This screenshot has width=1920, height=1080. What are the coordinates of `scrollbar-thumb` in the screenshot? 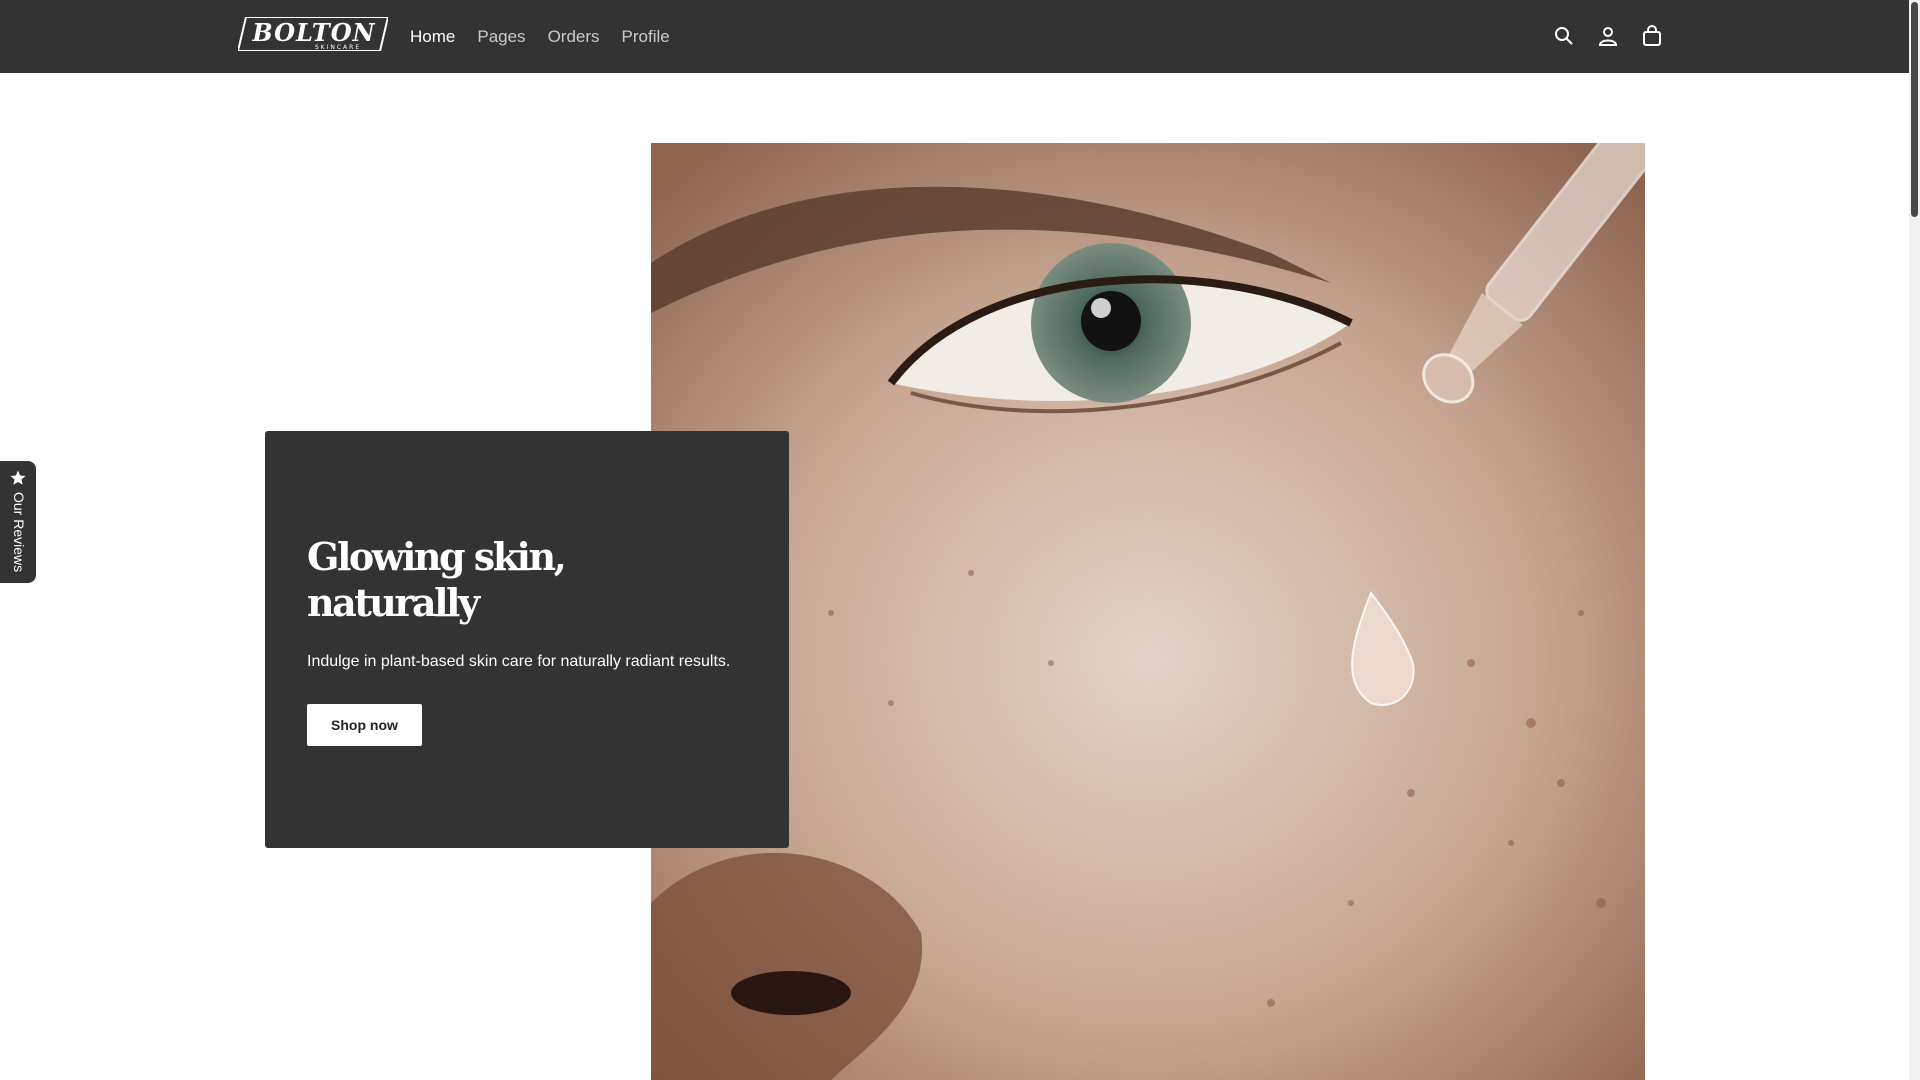 It's located at (1914, 109).